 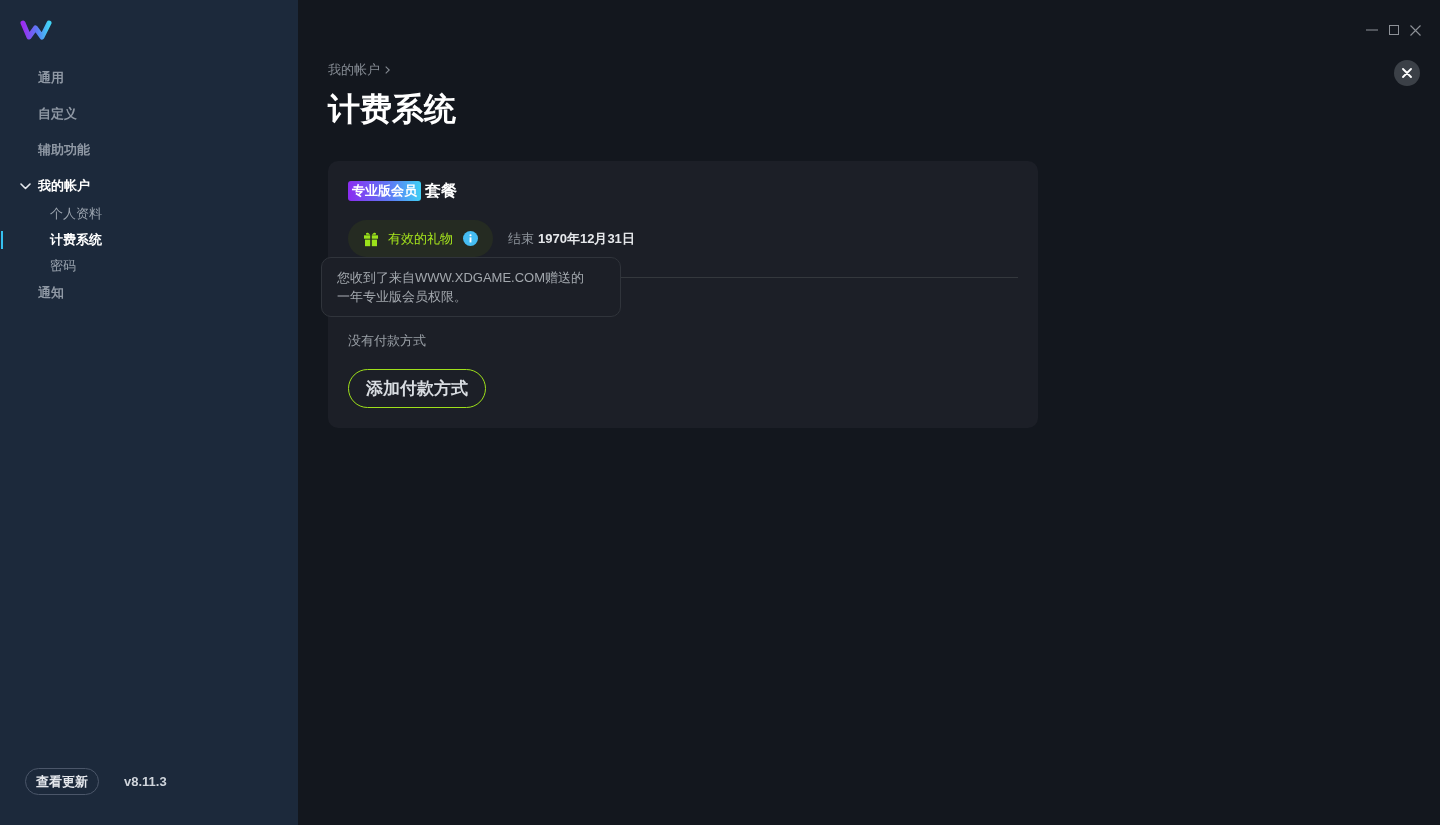 I want to click on sidebar-item: 通用, so click(x=51, y=78).